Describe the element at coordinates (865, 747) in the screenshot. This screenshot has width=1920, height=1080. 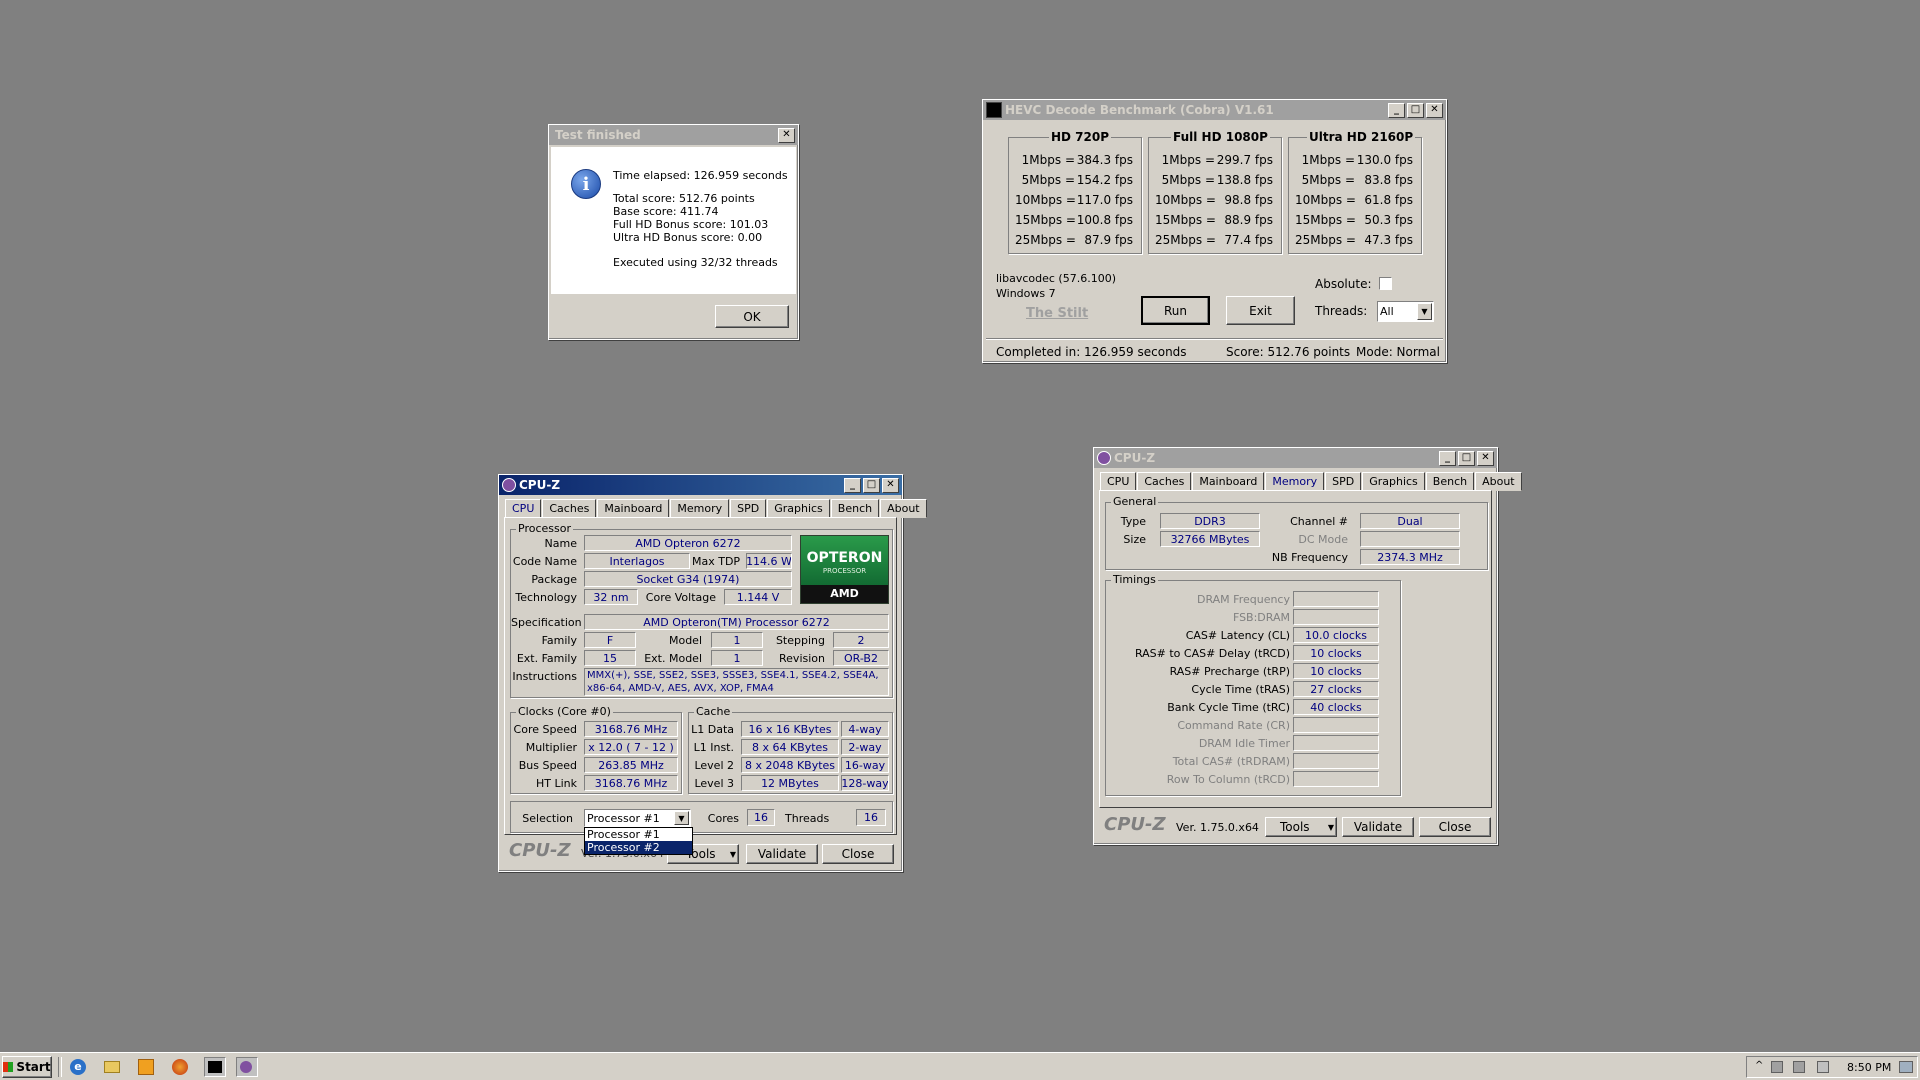
I see `l1-inst-way: 2-way` at that location.